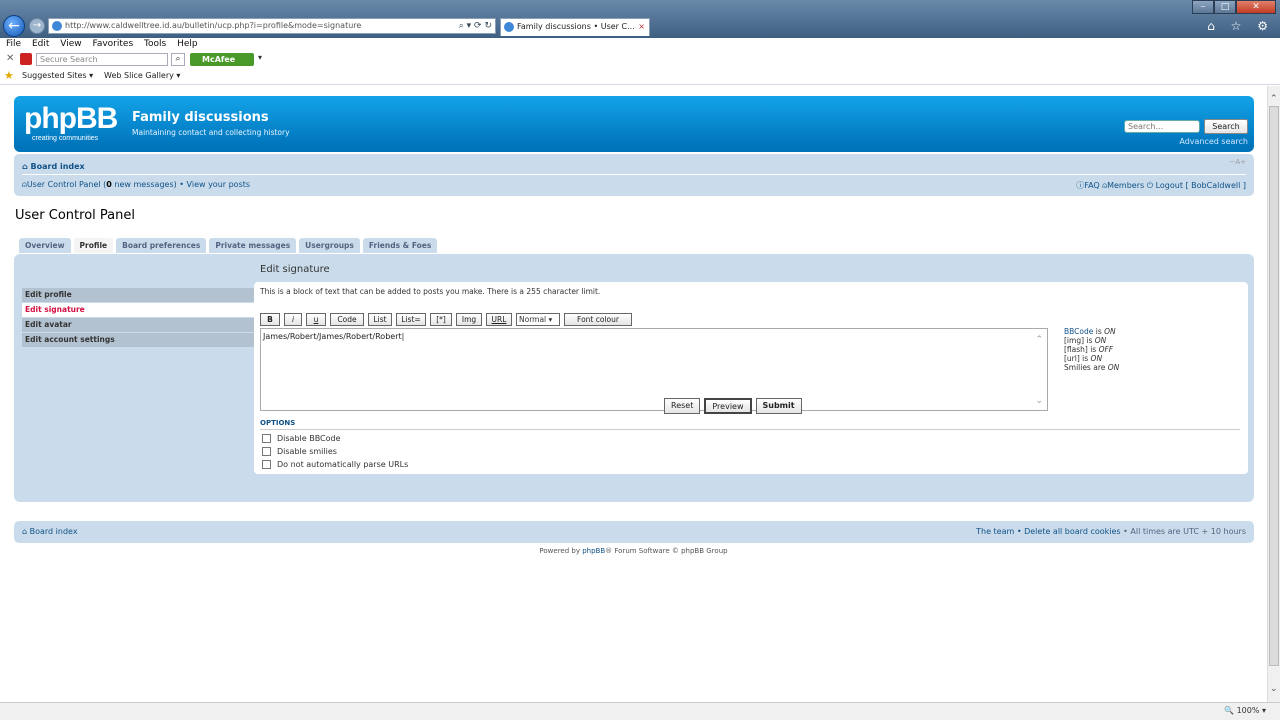  I want to click on menu-favorites: Favorites, so click(112, 44).